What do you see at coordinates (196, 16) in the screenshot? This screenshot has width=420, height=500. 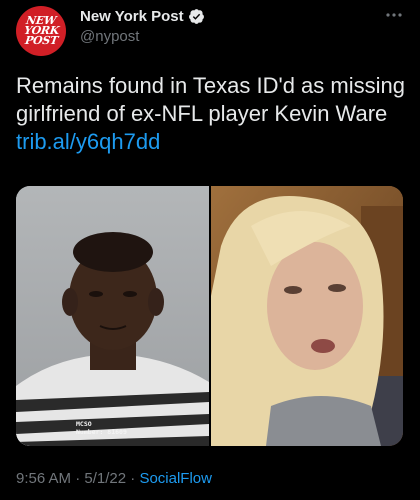 I see `verified-badge-icon` at bounding box center [196, 16].